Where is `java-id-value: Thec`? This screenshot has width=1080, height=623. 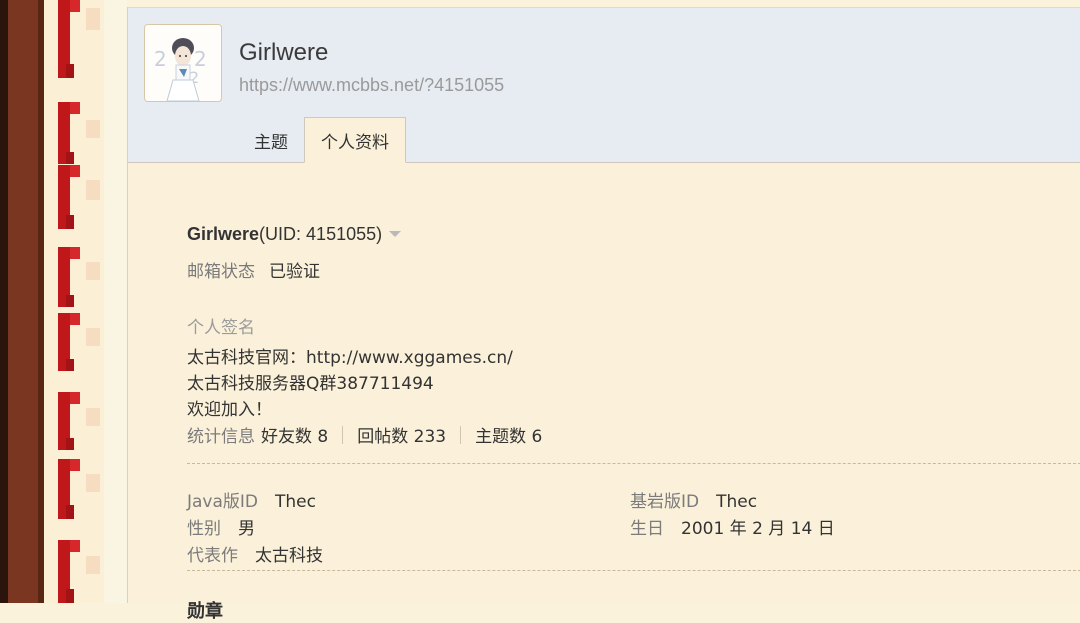 java-id-value: Thec is located at coordinates (295, 502).